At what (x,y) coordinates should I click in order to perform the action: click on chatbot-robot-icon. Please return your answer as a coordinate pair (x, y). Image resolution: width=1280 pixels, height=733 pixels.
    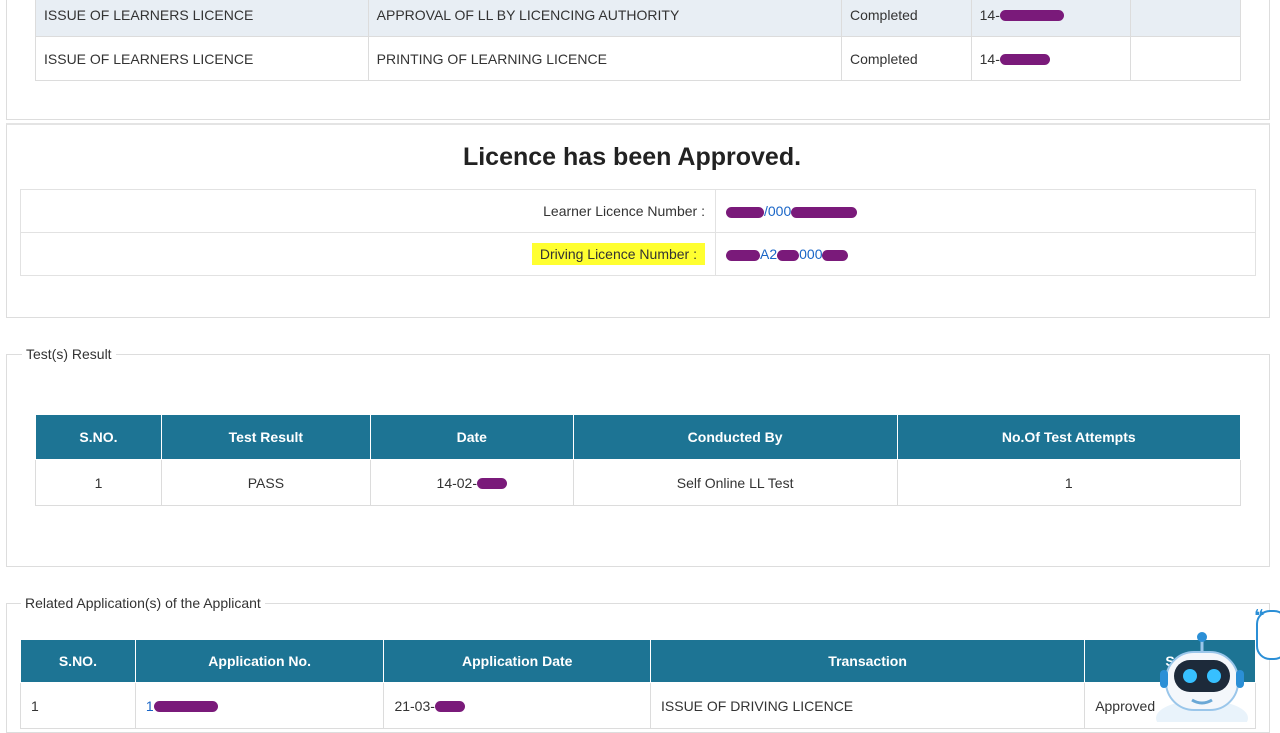
    Looking at the image, I should click on (1207, 677).